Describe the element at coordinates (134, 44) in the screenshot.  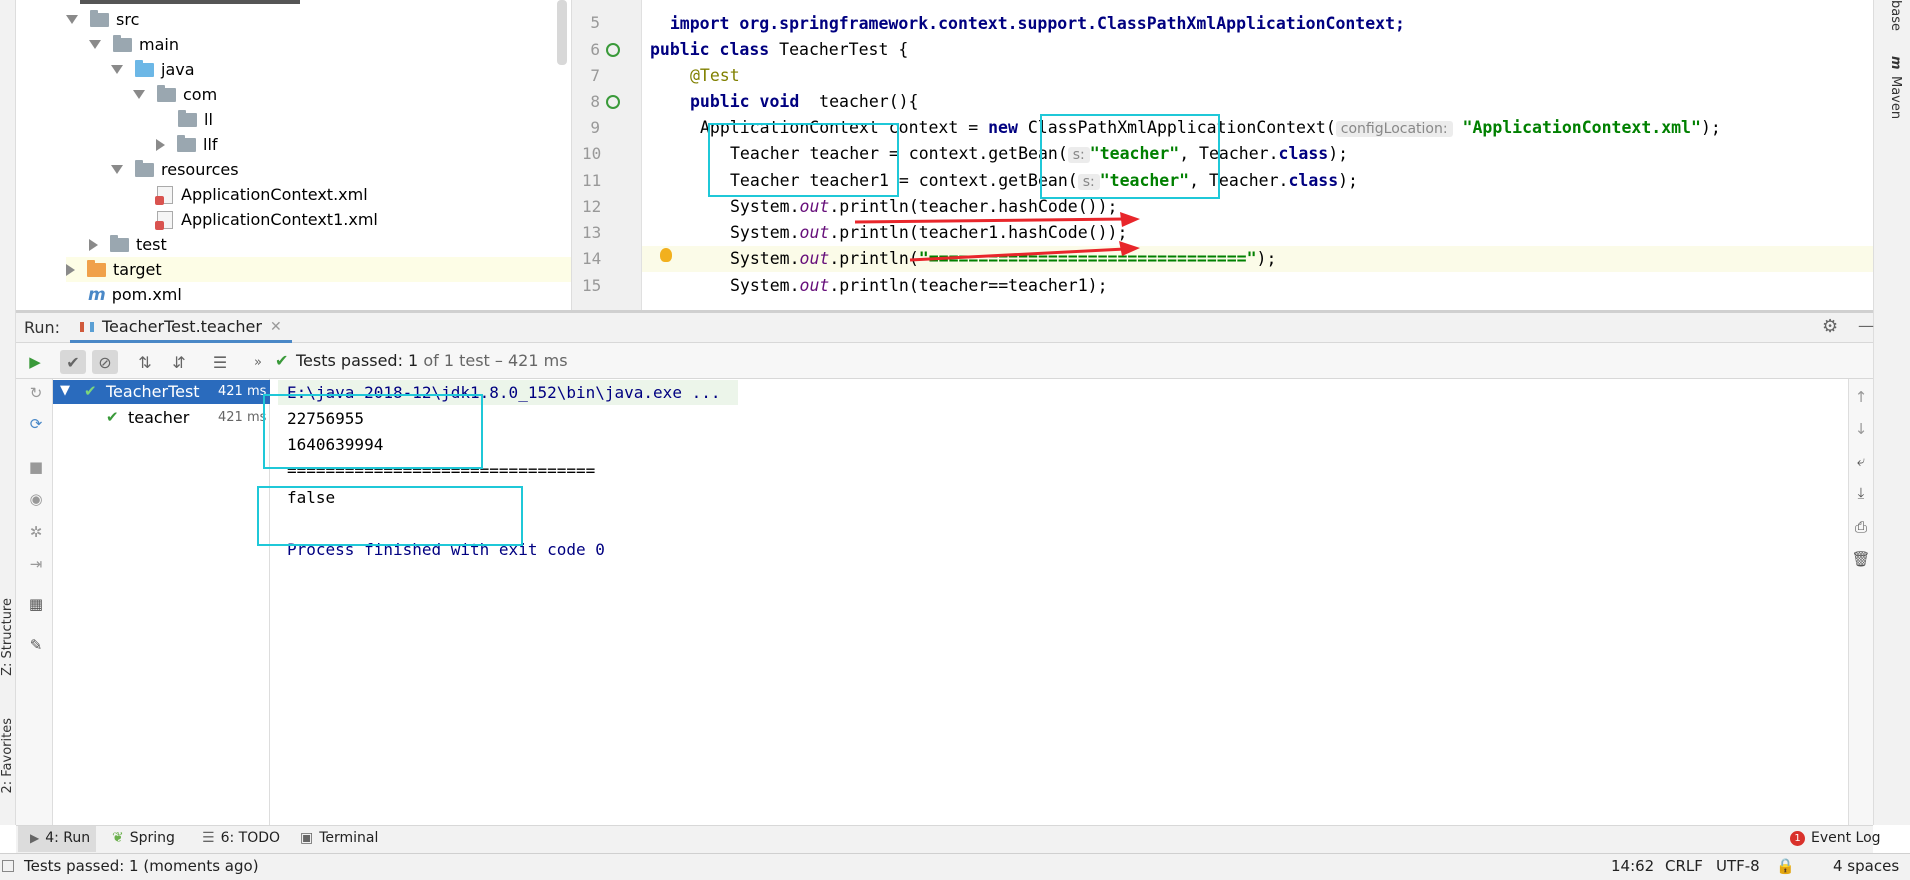
I see `tree-item-main: main` at that location.